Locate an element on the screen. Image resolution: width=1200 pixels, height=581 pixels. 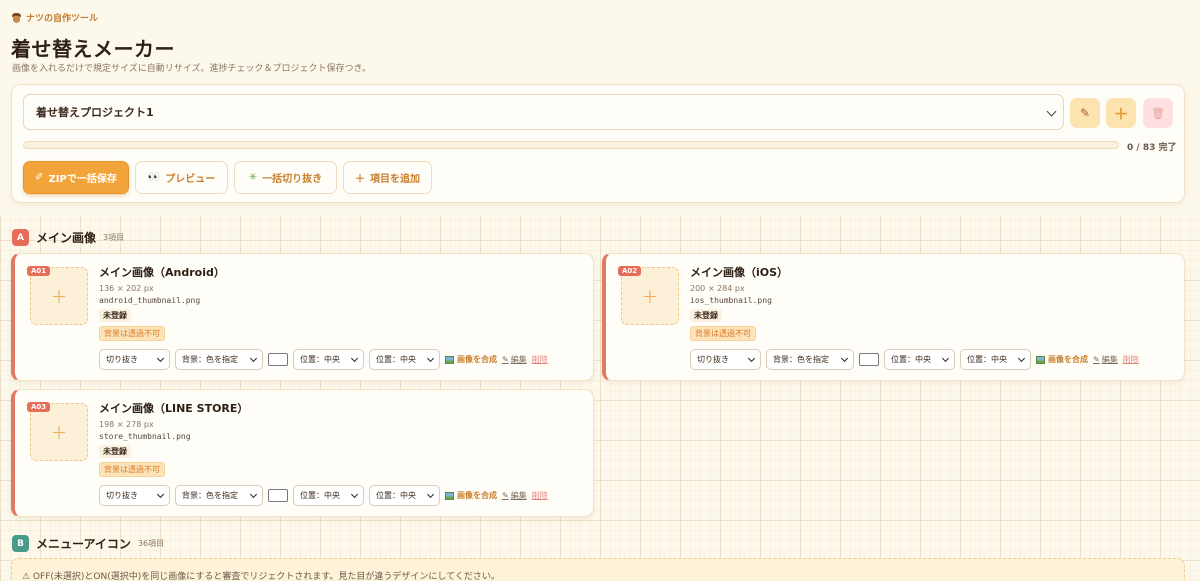
batch-crop-button: ✳ 一括切り抜き is located at coordinates (285, 177).